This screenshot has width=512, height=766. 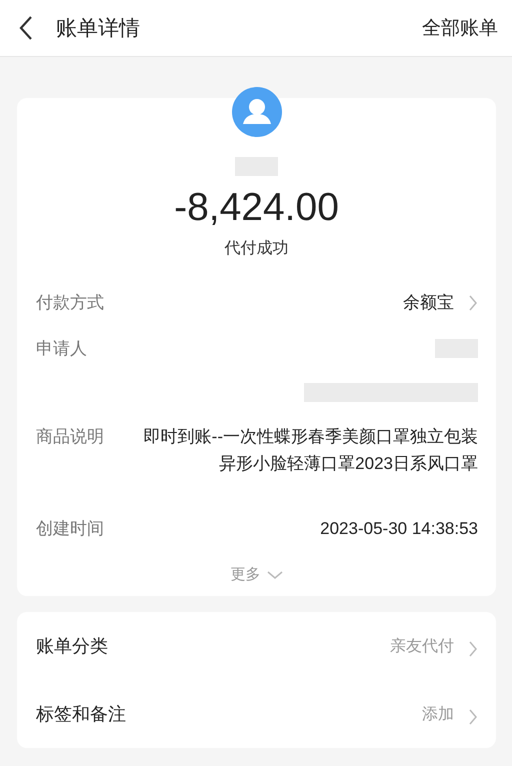 What do you see at coordinates (26, 28) in the screenshot?
I see `back-icon` at bounding box center [26, 28].